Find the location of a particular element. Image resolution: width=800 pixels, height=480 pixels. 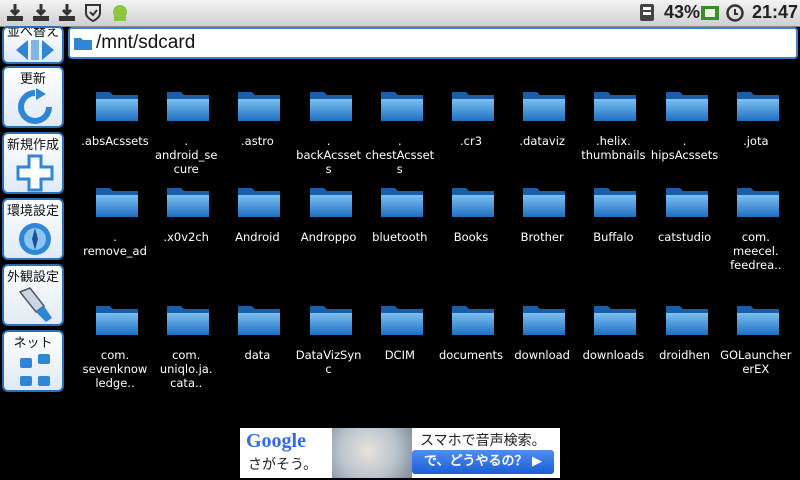

ad-banner: Google さがそう。 スマホで音声検索。 で、どうやるの？ ▶ is located at coordinates (400, 453).